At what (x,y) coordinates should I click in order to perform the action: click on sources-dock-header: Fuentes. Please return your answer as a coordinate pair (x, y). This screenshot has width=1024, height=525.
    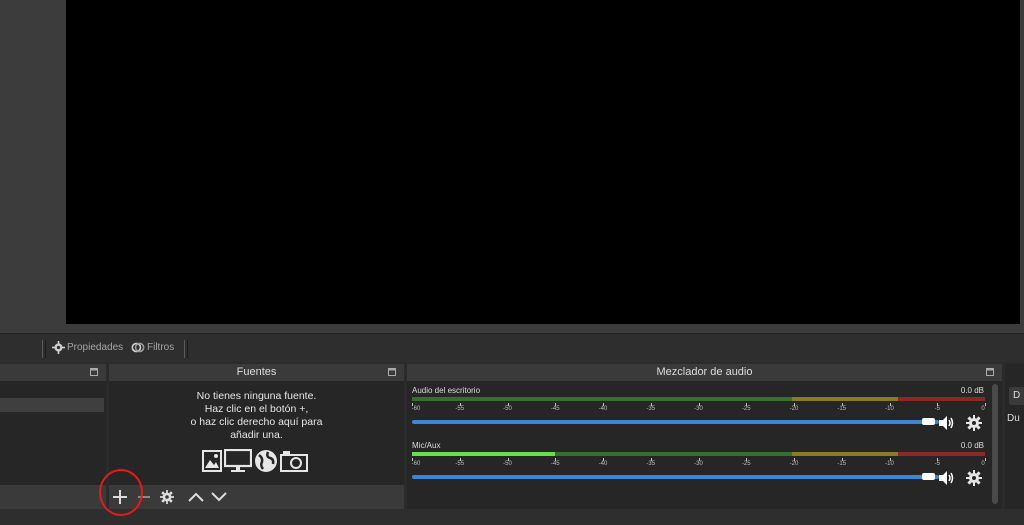
    Looking at the image, I should click on (256, 372).